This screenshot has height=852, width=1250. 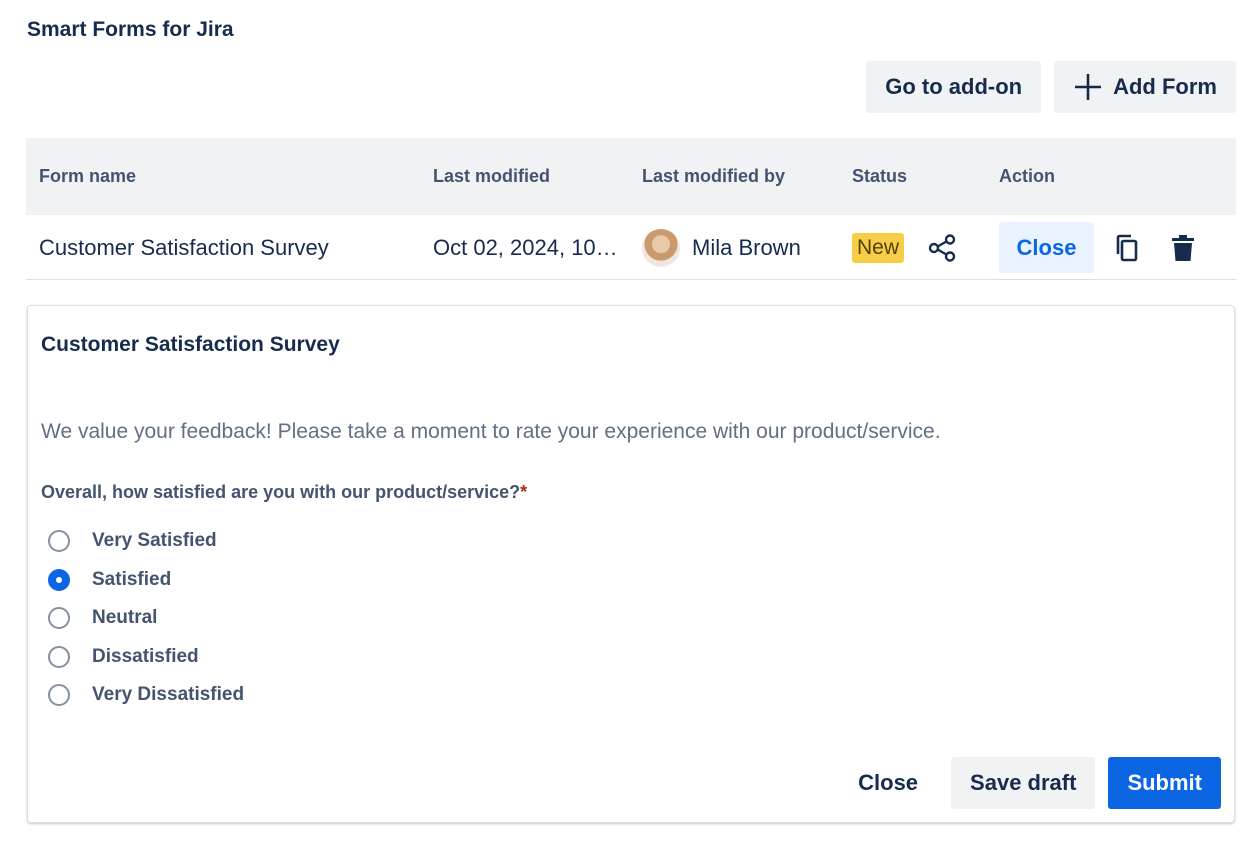 I want to click on row-last-modified-by: Mila Brown, so click(x=721, y=247).